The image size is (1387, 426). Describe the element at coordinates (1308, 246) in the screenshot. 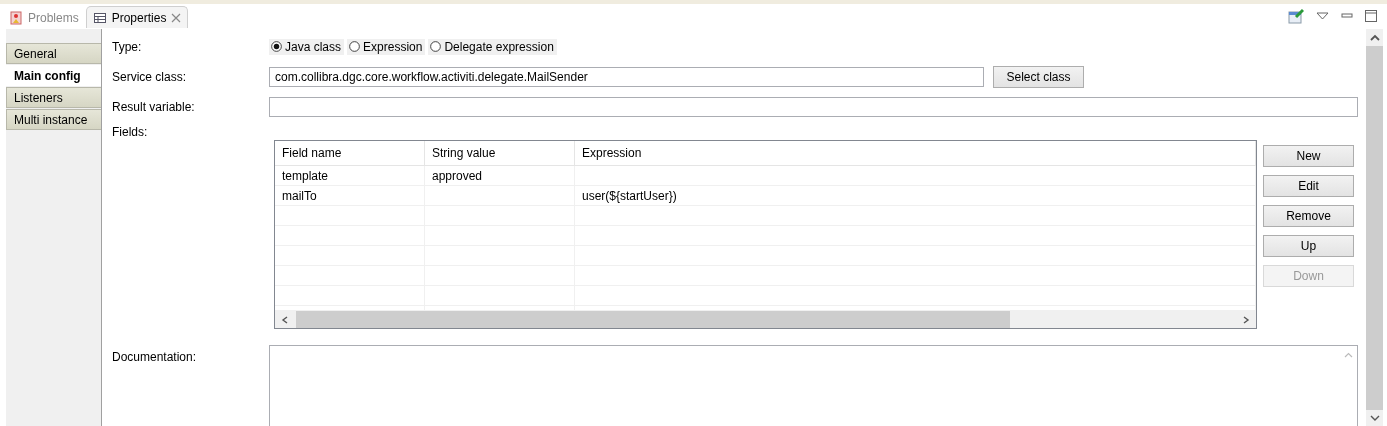

I see `table-action-button: Up` at that location.